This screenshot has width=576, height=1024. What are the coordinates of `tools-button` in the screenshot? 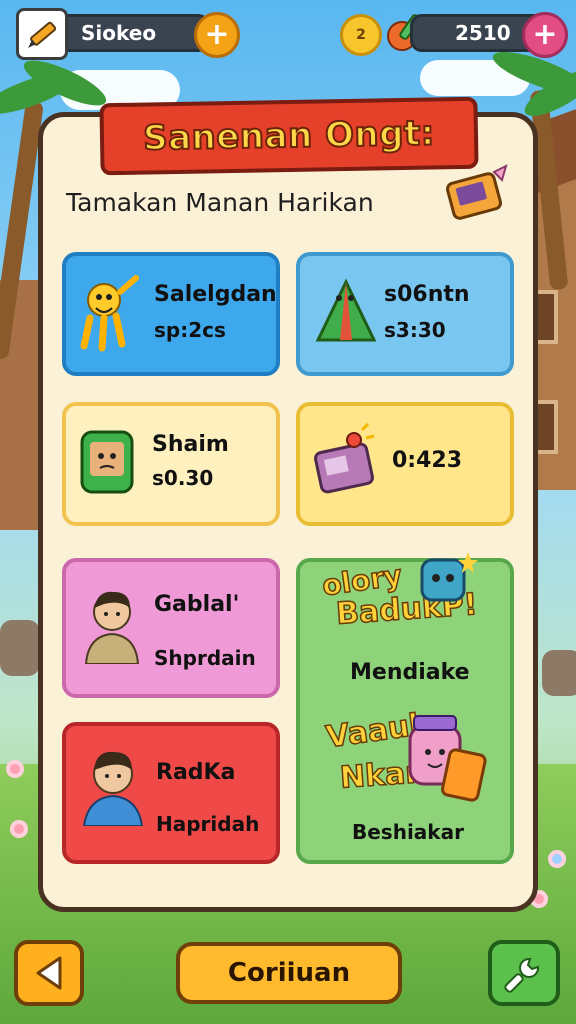 It's located at (524, 973).